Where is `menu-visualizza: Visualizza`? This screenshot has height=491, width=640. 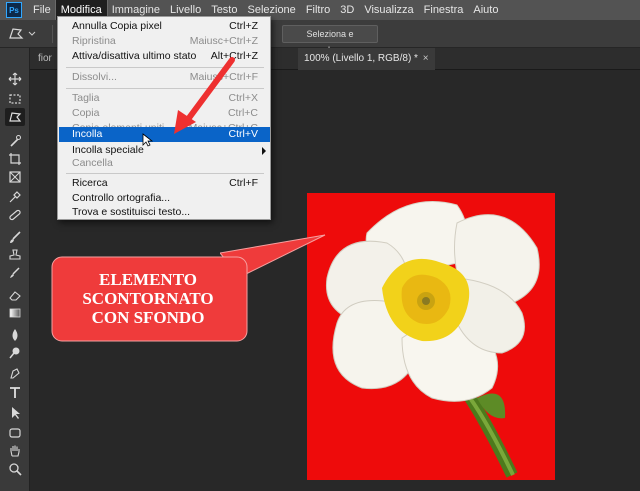
menu-visualizza: Visualizza is located at coordinates (388, 10).